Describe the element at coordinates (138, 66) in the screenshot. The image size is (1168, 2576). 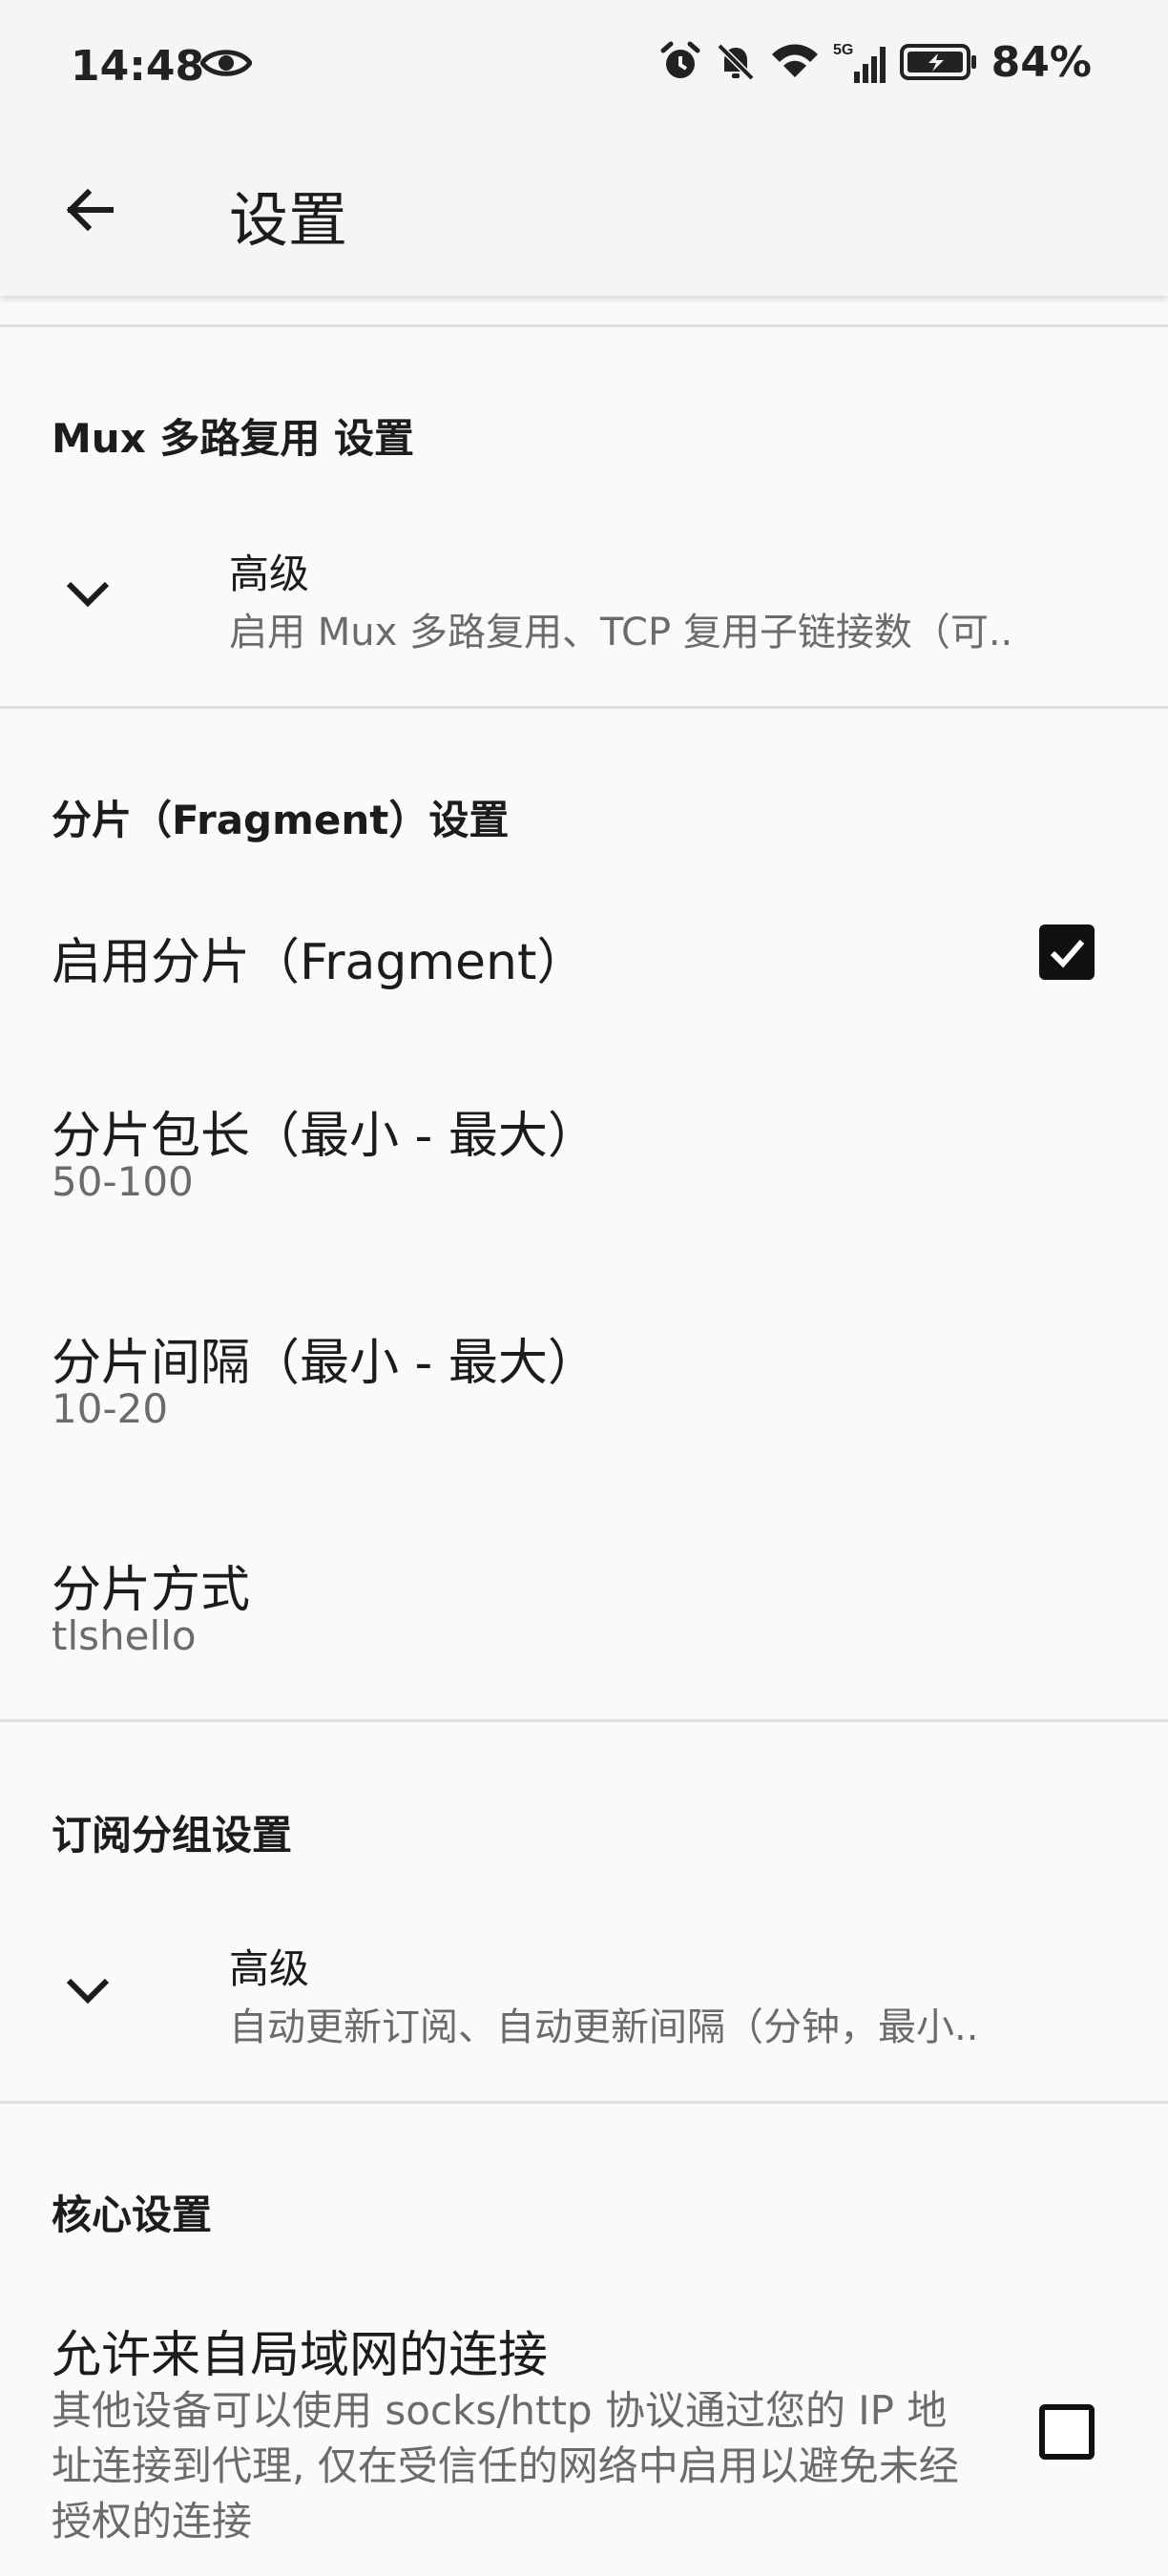
I see `status-time: 14:48` at that location.